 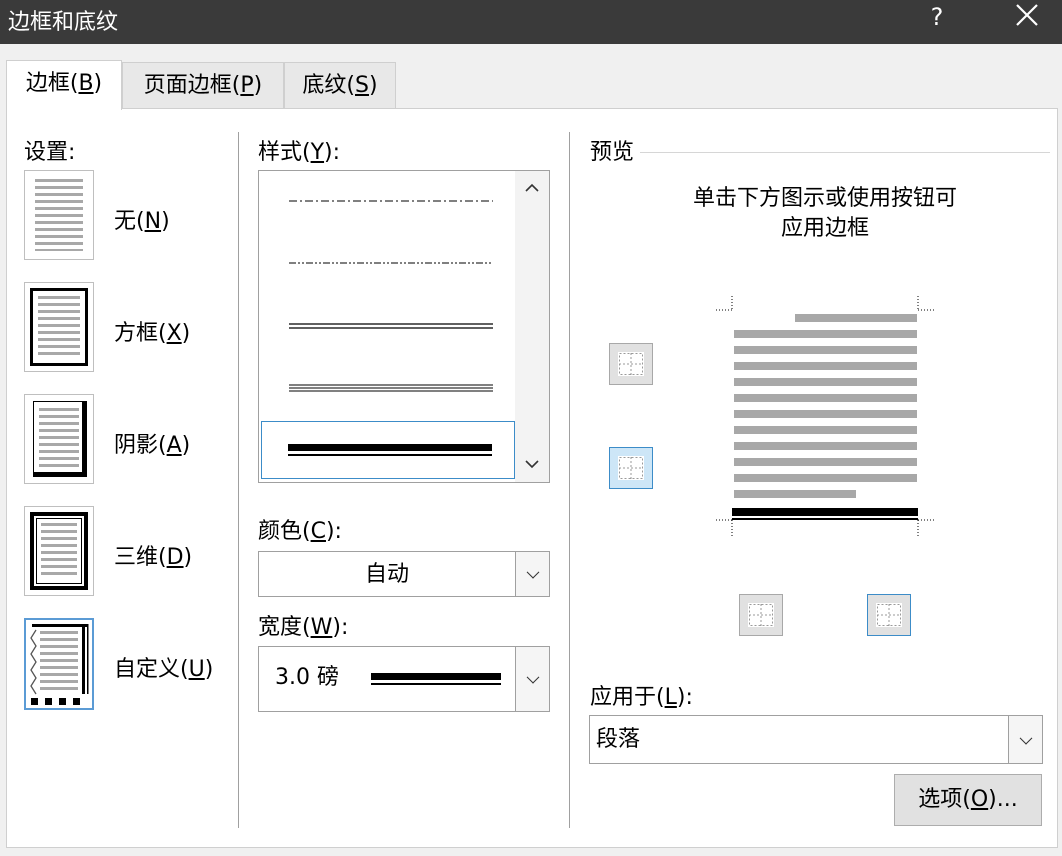 What do you see at coordinates (98, 83) in the screenshot?
I see `tab-borders-suffix: )` at bounding box center [98, 83].